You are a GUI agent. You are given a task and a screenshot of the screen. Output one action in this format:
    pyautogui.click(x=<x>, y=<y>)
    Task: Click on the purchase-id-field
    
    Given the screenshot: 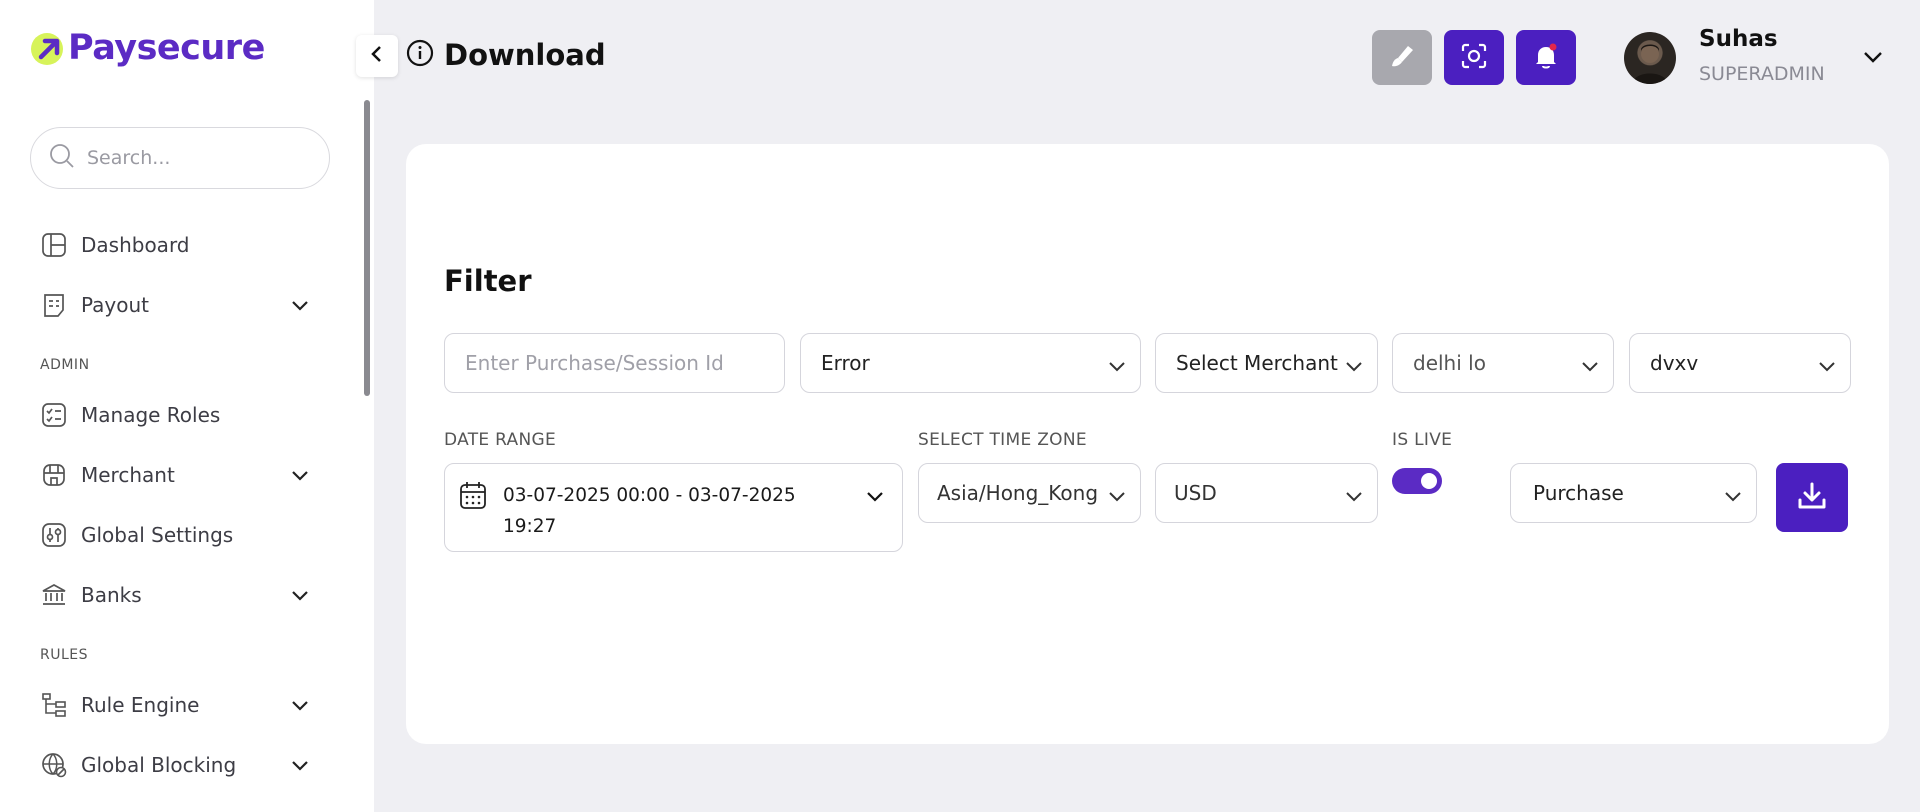 What is the action you would take?
    pyautogui.click(x=614, y=363)
    